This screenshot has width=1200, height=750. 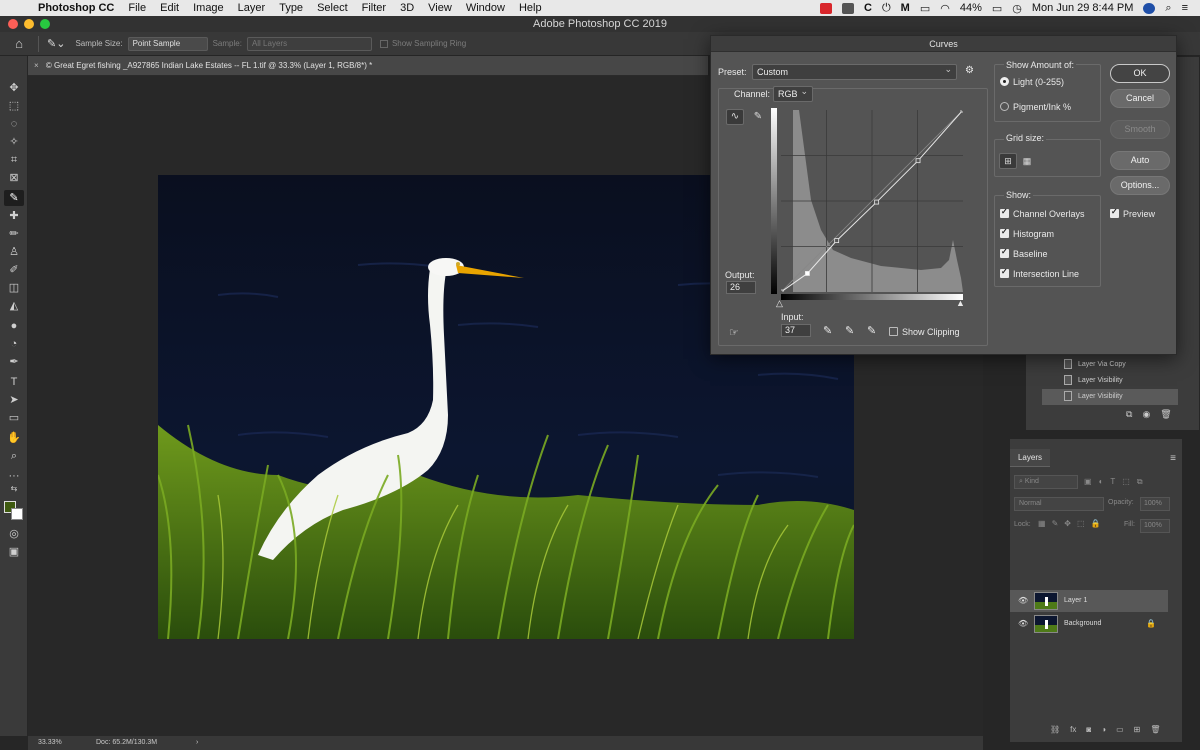 I want to click on m-status-icon: M, so click(x=905, y=8).